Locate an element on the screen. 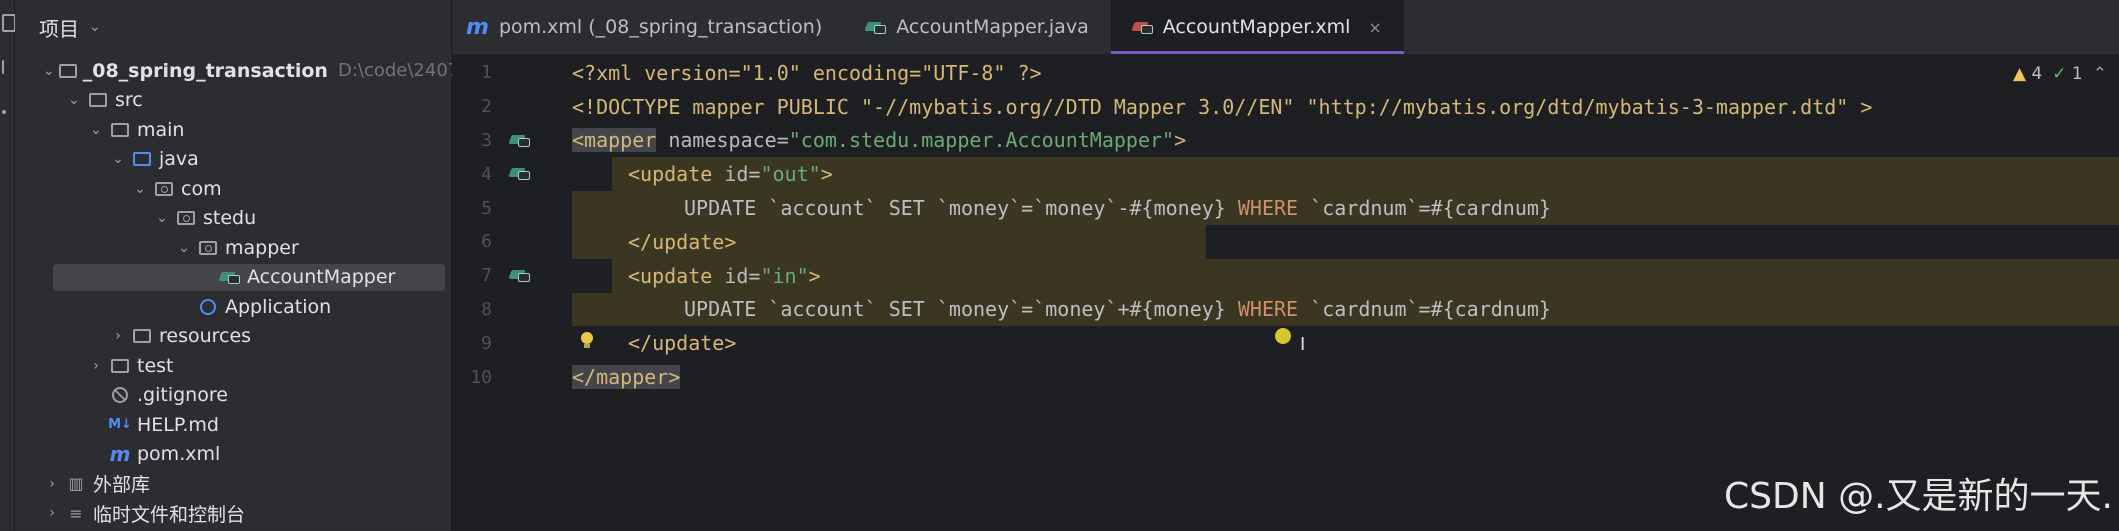  tree-item-label: resources is located at coordinates (205, 336).